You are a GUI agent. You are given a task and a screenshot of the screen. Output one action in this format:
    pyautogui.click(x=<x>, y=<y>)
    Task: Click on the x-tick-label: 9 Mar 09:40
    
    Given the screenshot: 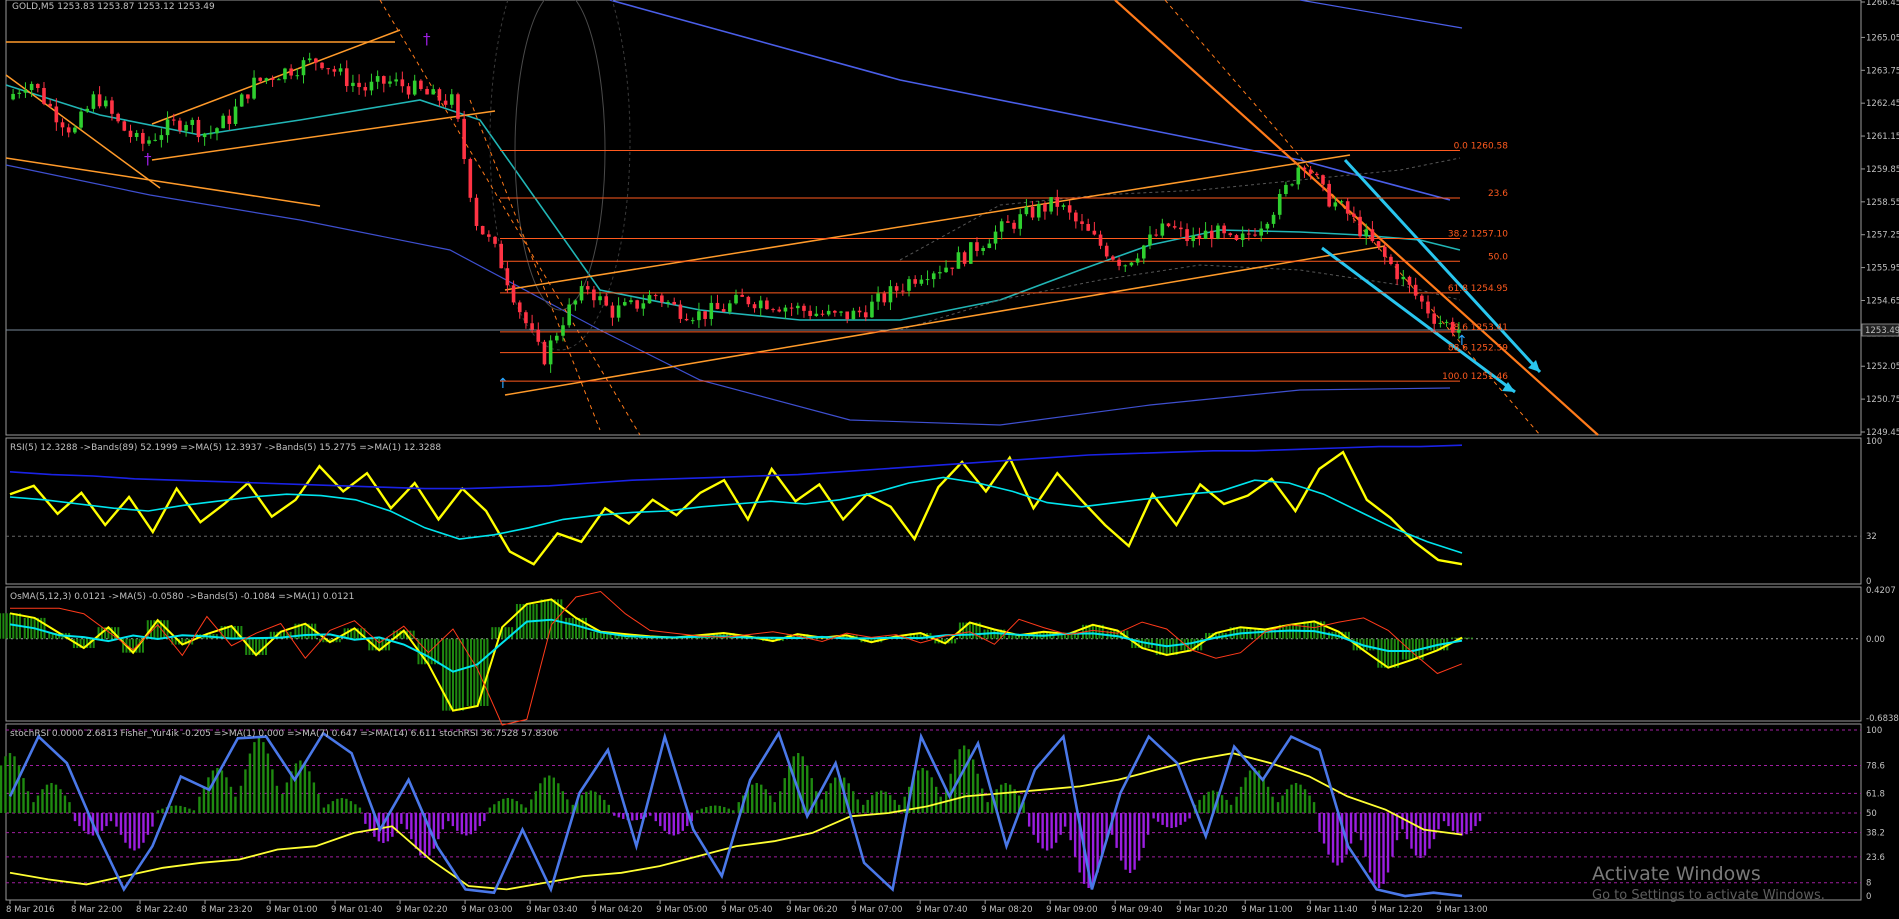 What is the action you would take?
    pyautogui.click(x=1136, y=910)
    